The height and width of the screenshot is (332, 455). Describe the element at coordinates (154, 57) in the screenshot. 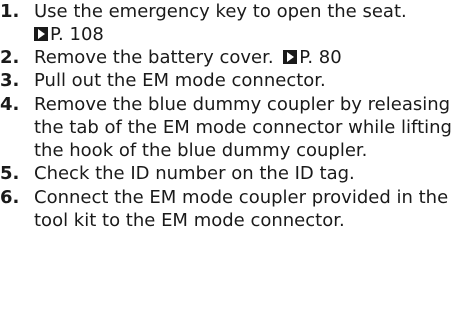

I see `step-text: Remove the battery cover.` at that location.